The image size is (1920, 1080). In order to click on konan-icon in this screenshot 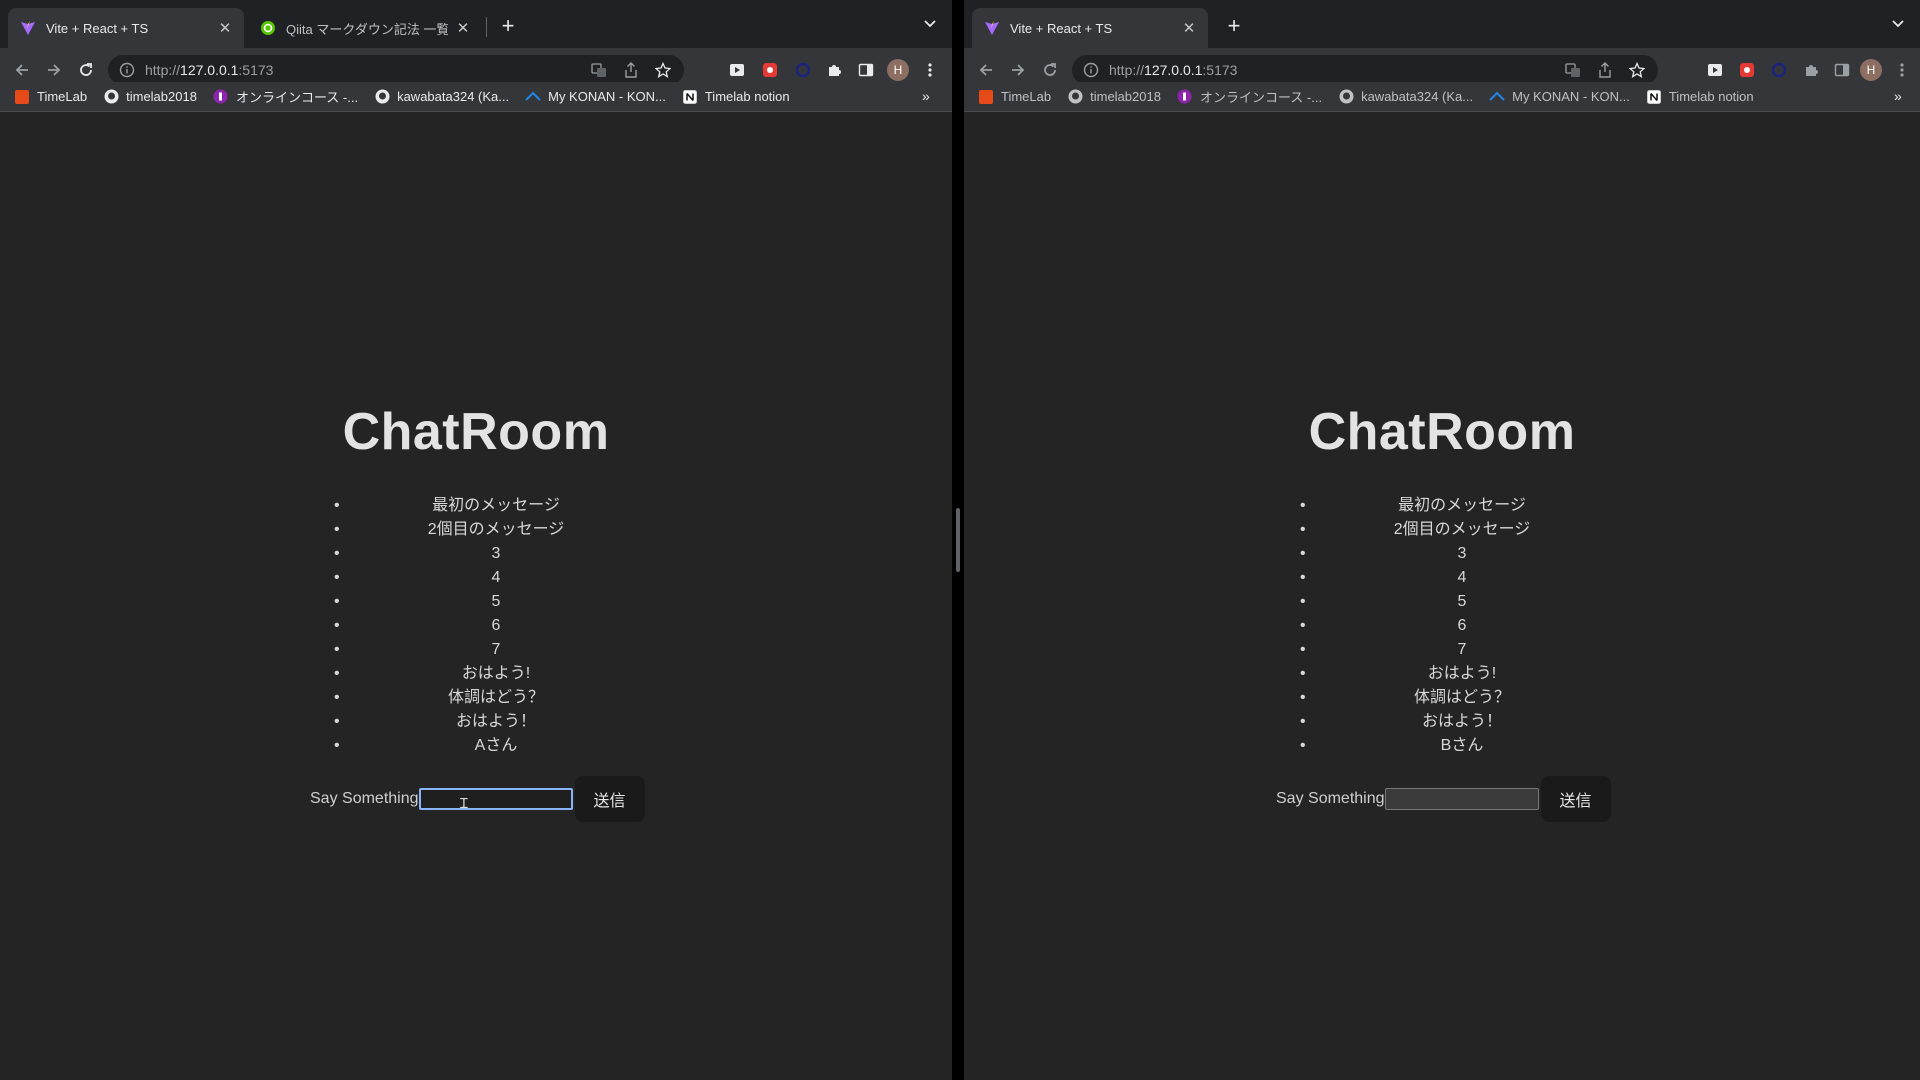, I will do `click(533, 97)`.